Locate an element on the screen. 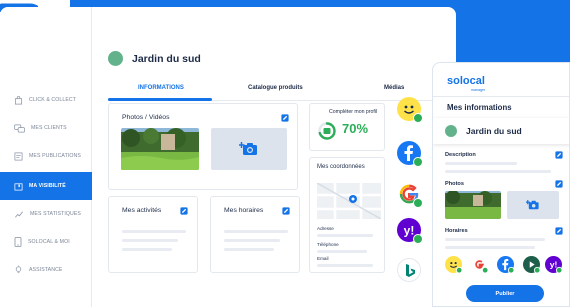  google-icon is located at coordinates (479, 264).